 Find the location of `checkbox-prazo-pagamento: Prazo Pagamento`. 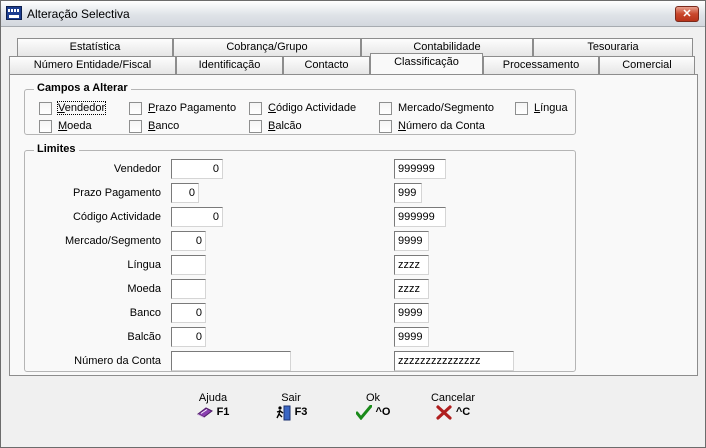

checkbox-prazo-pagamento: Prazo Pagamento is located at coordinates (182, 108).